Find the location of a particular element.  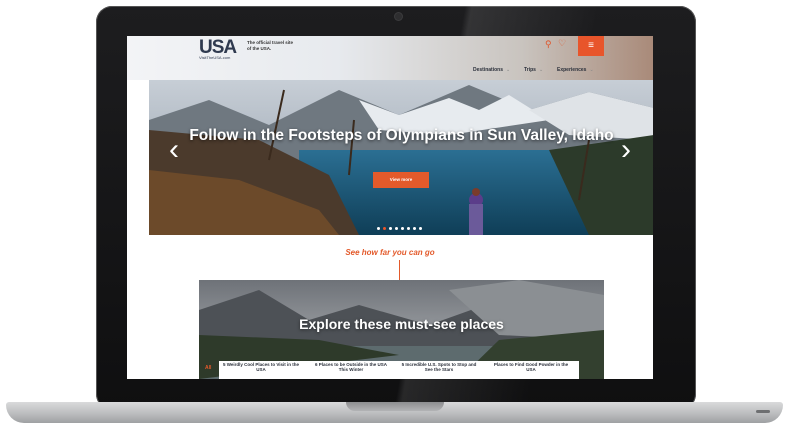

laptop-foot is located at coordinates (763, 411).